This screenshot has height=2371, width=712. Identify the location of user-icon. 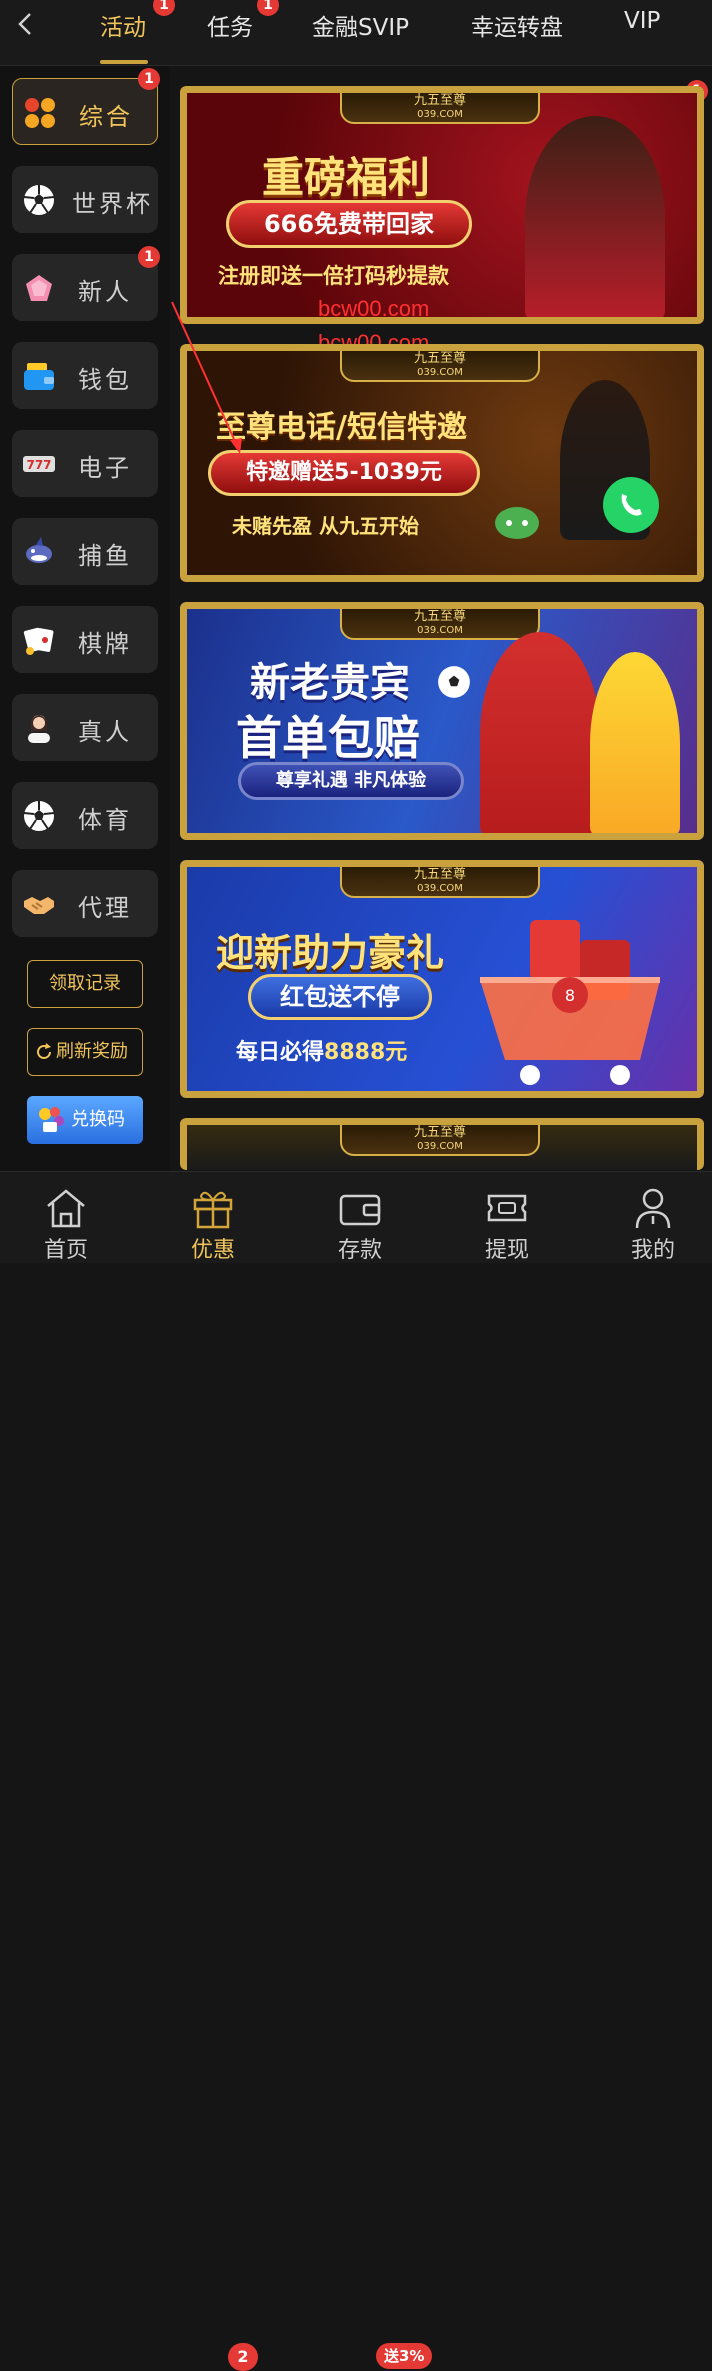
(653, 1208).